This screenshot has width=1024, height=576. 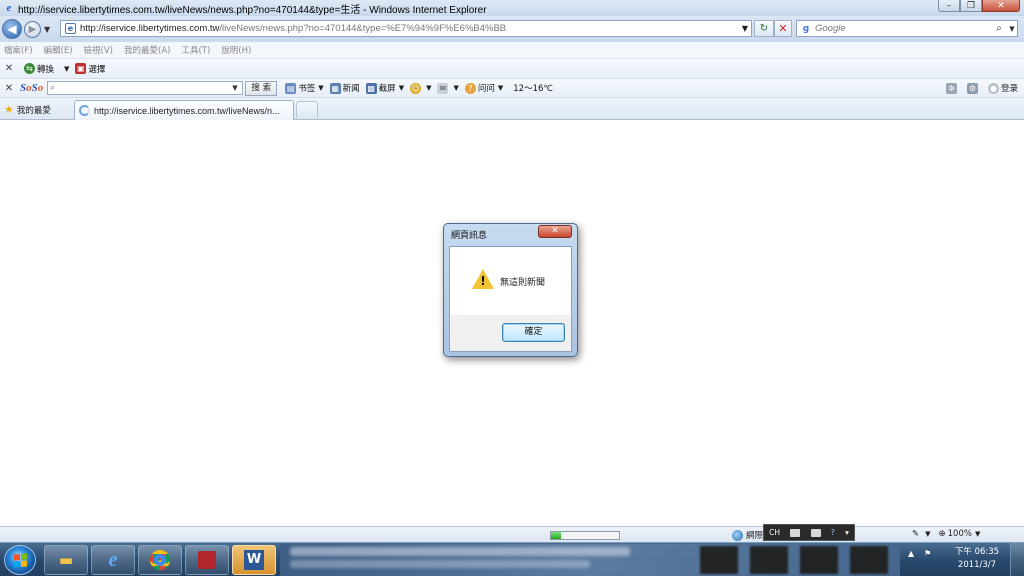 What do you see at coordinates (20, 560) in the screenshot?
I see `start-button` at bounding box center [20, 560].